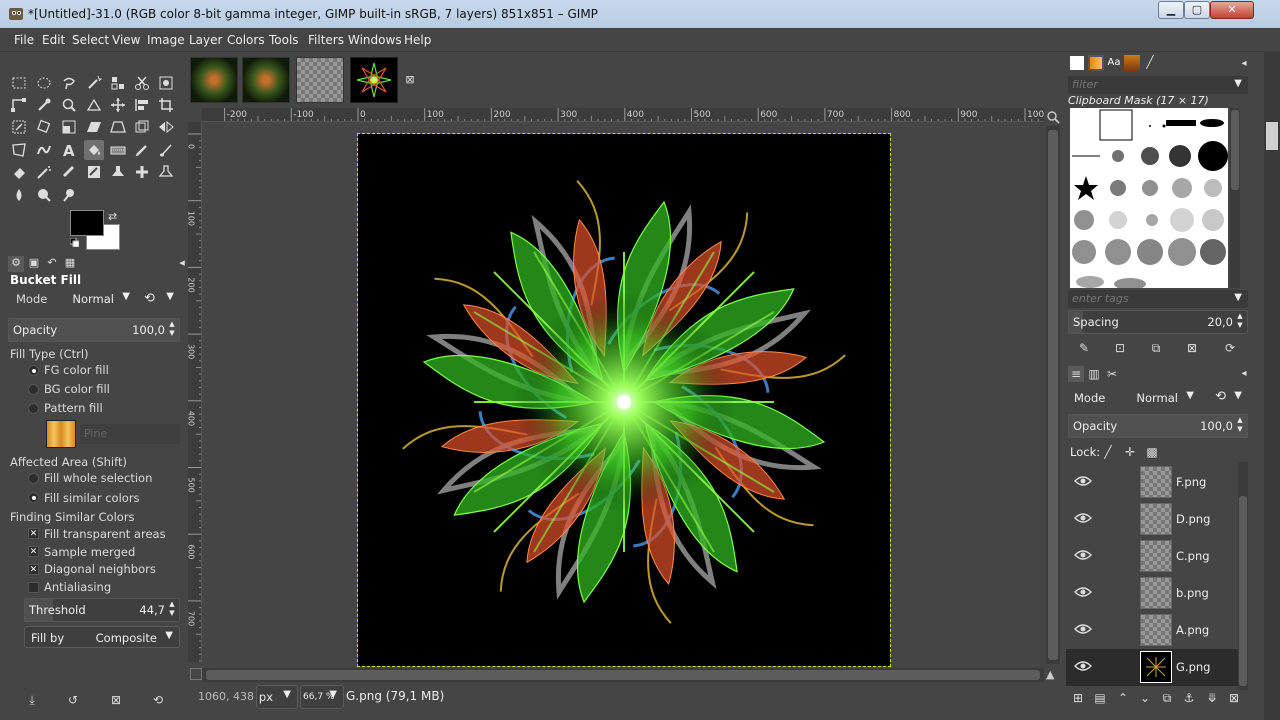 The height and width of the screenshot is (720, 1280). I want to click on color-picker-icon, so click(44, 105).